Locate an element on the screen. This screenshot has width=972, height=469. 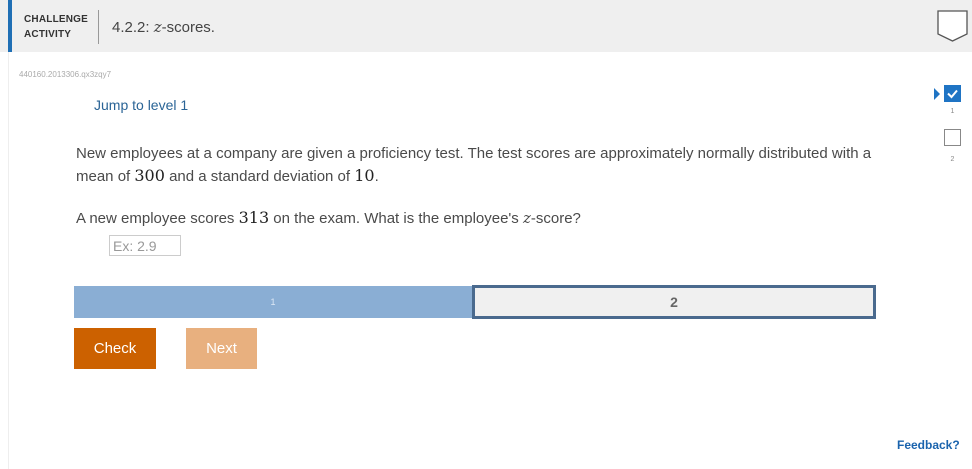
mean-value: 300 is located at coordinates (149, 175).